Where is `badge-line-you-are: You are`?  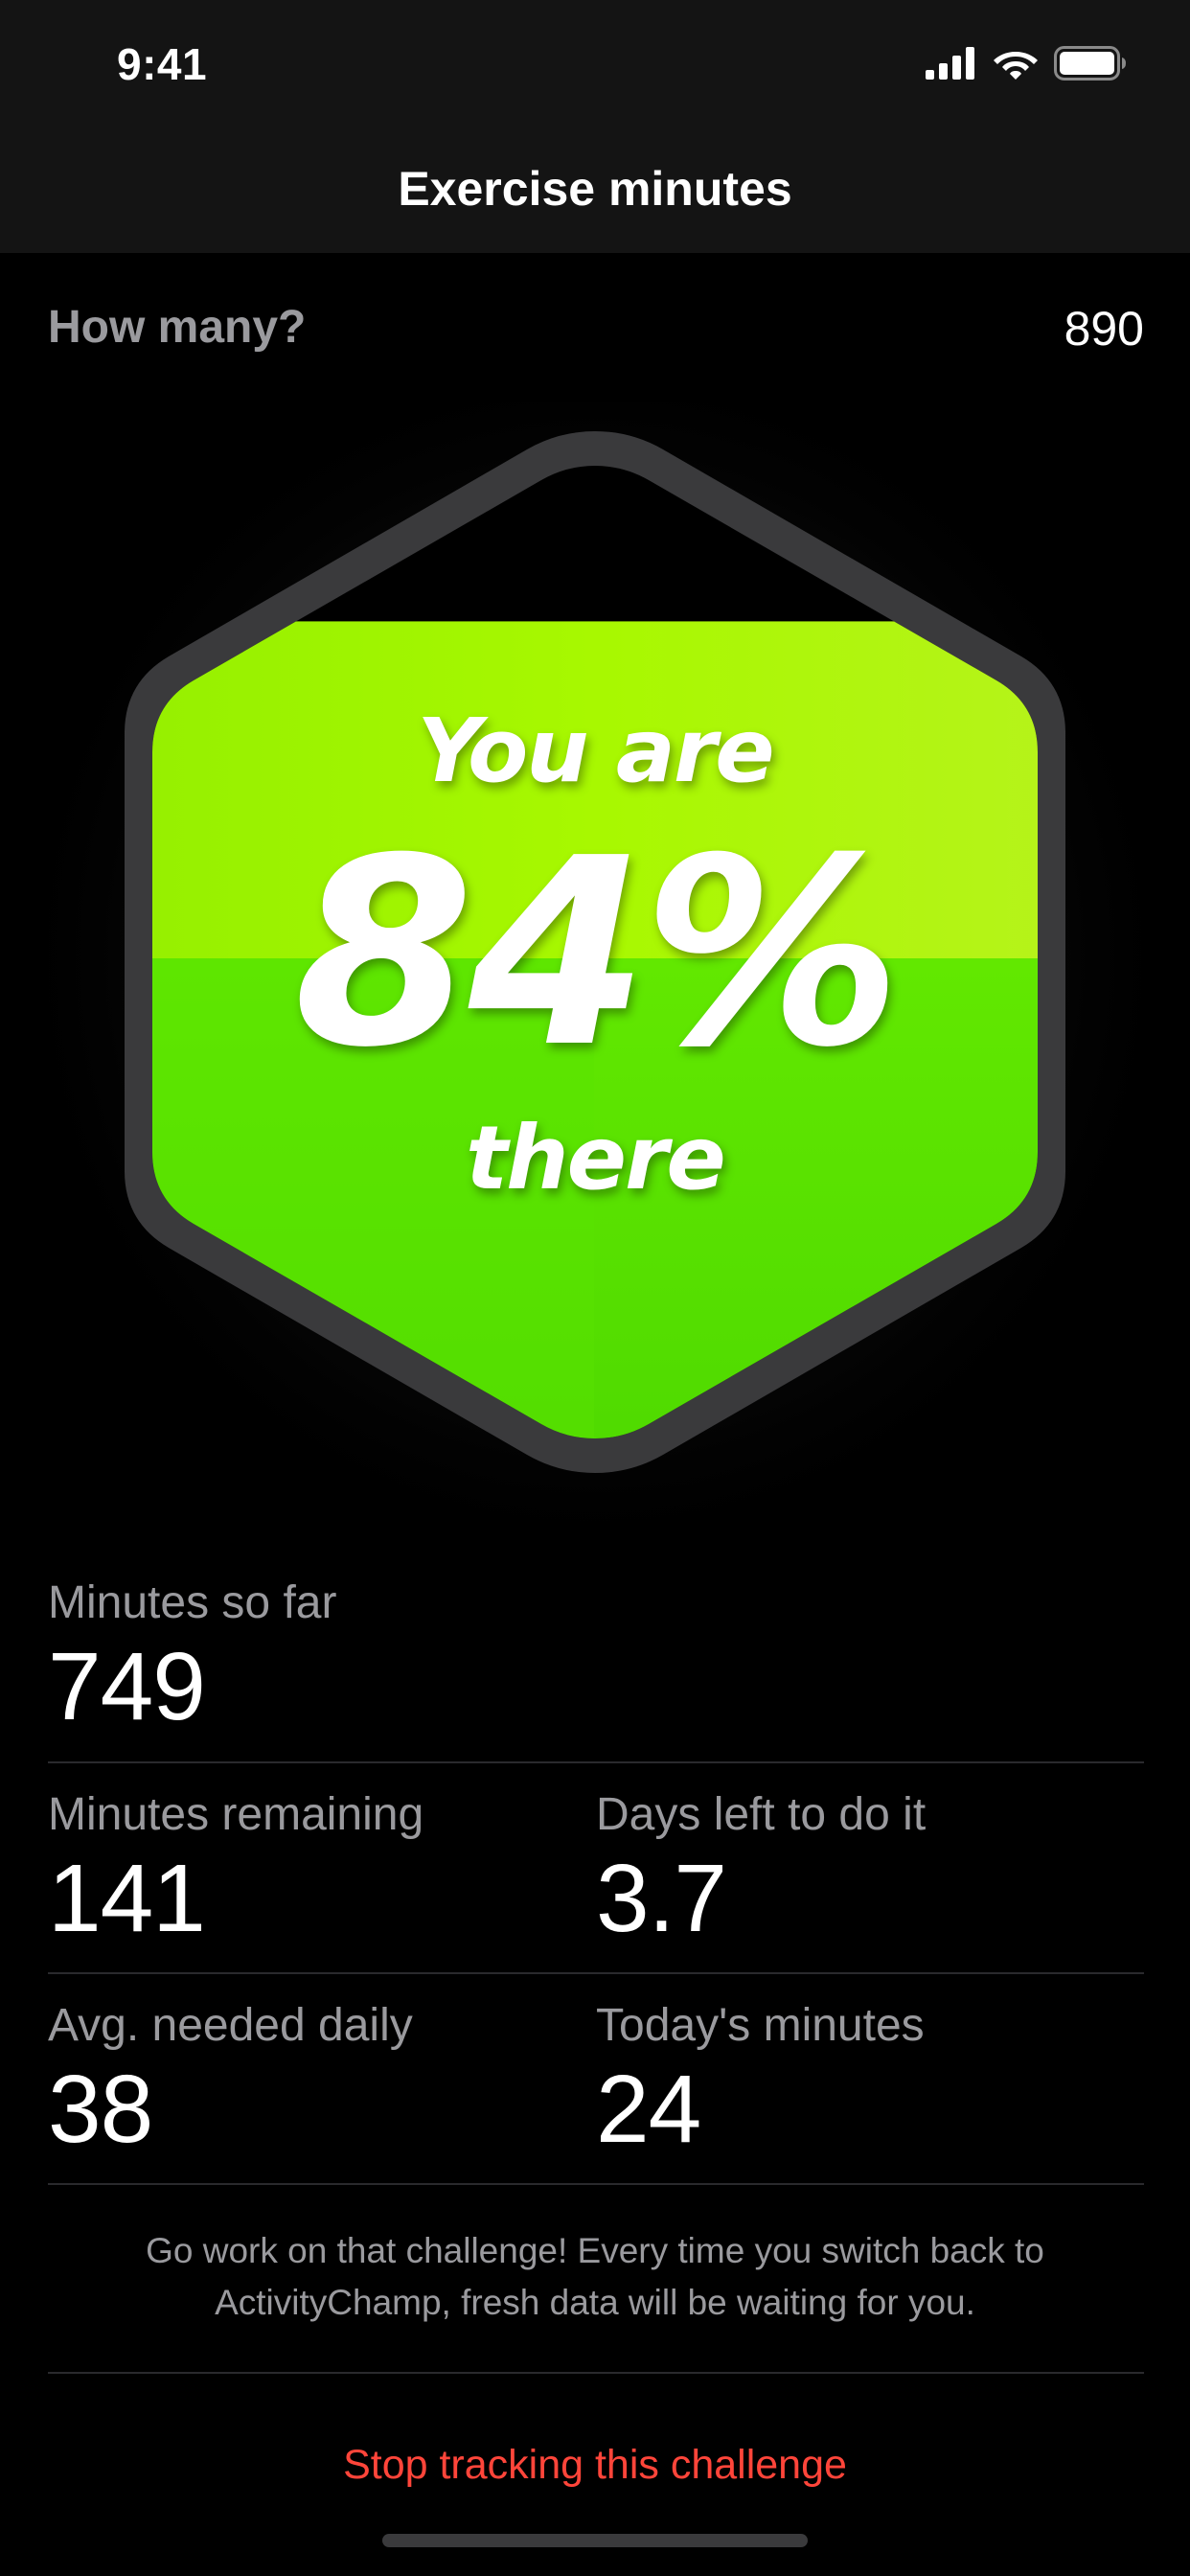 badge-line-you-are: You are is located at coordinates (595, 751).